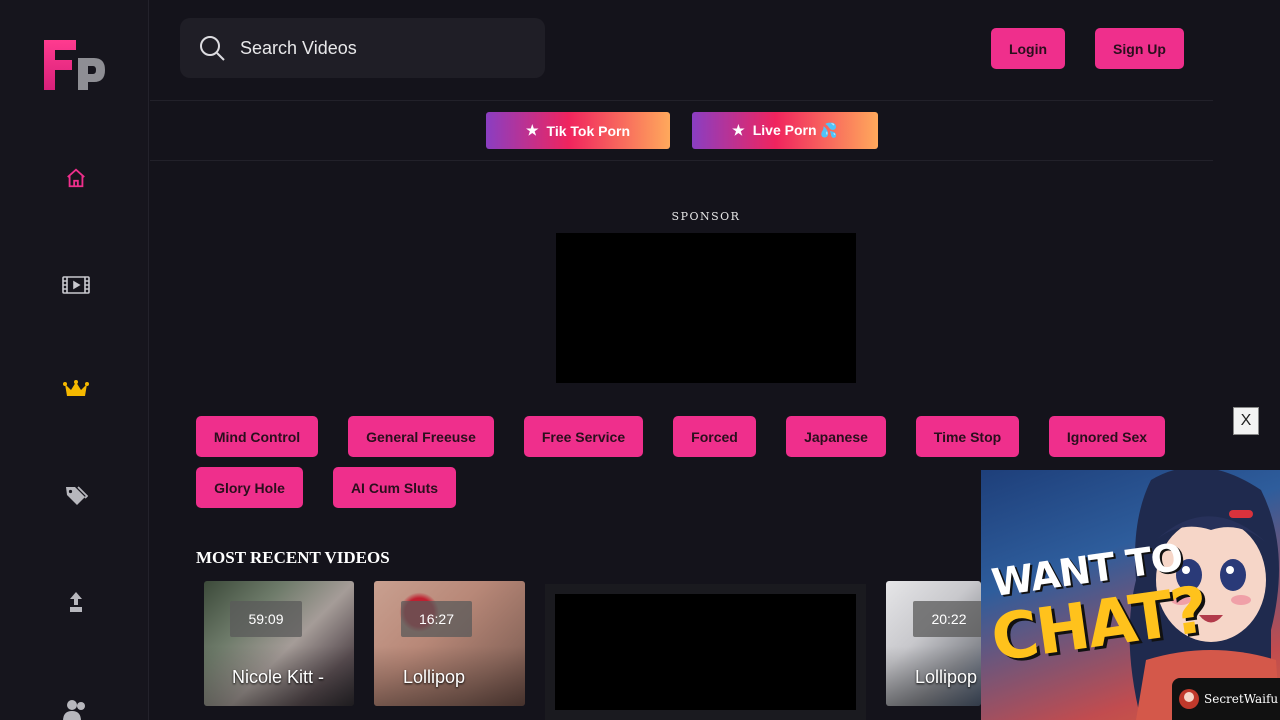 This screenshot has height=720, width=1280. I want to click on tag-button: Forced, so click(714, 436).